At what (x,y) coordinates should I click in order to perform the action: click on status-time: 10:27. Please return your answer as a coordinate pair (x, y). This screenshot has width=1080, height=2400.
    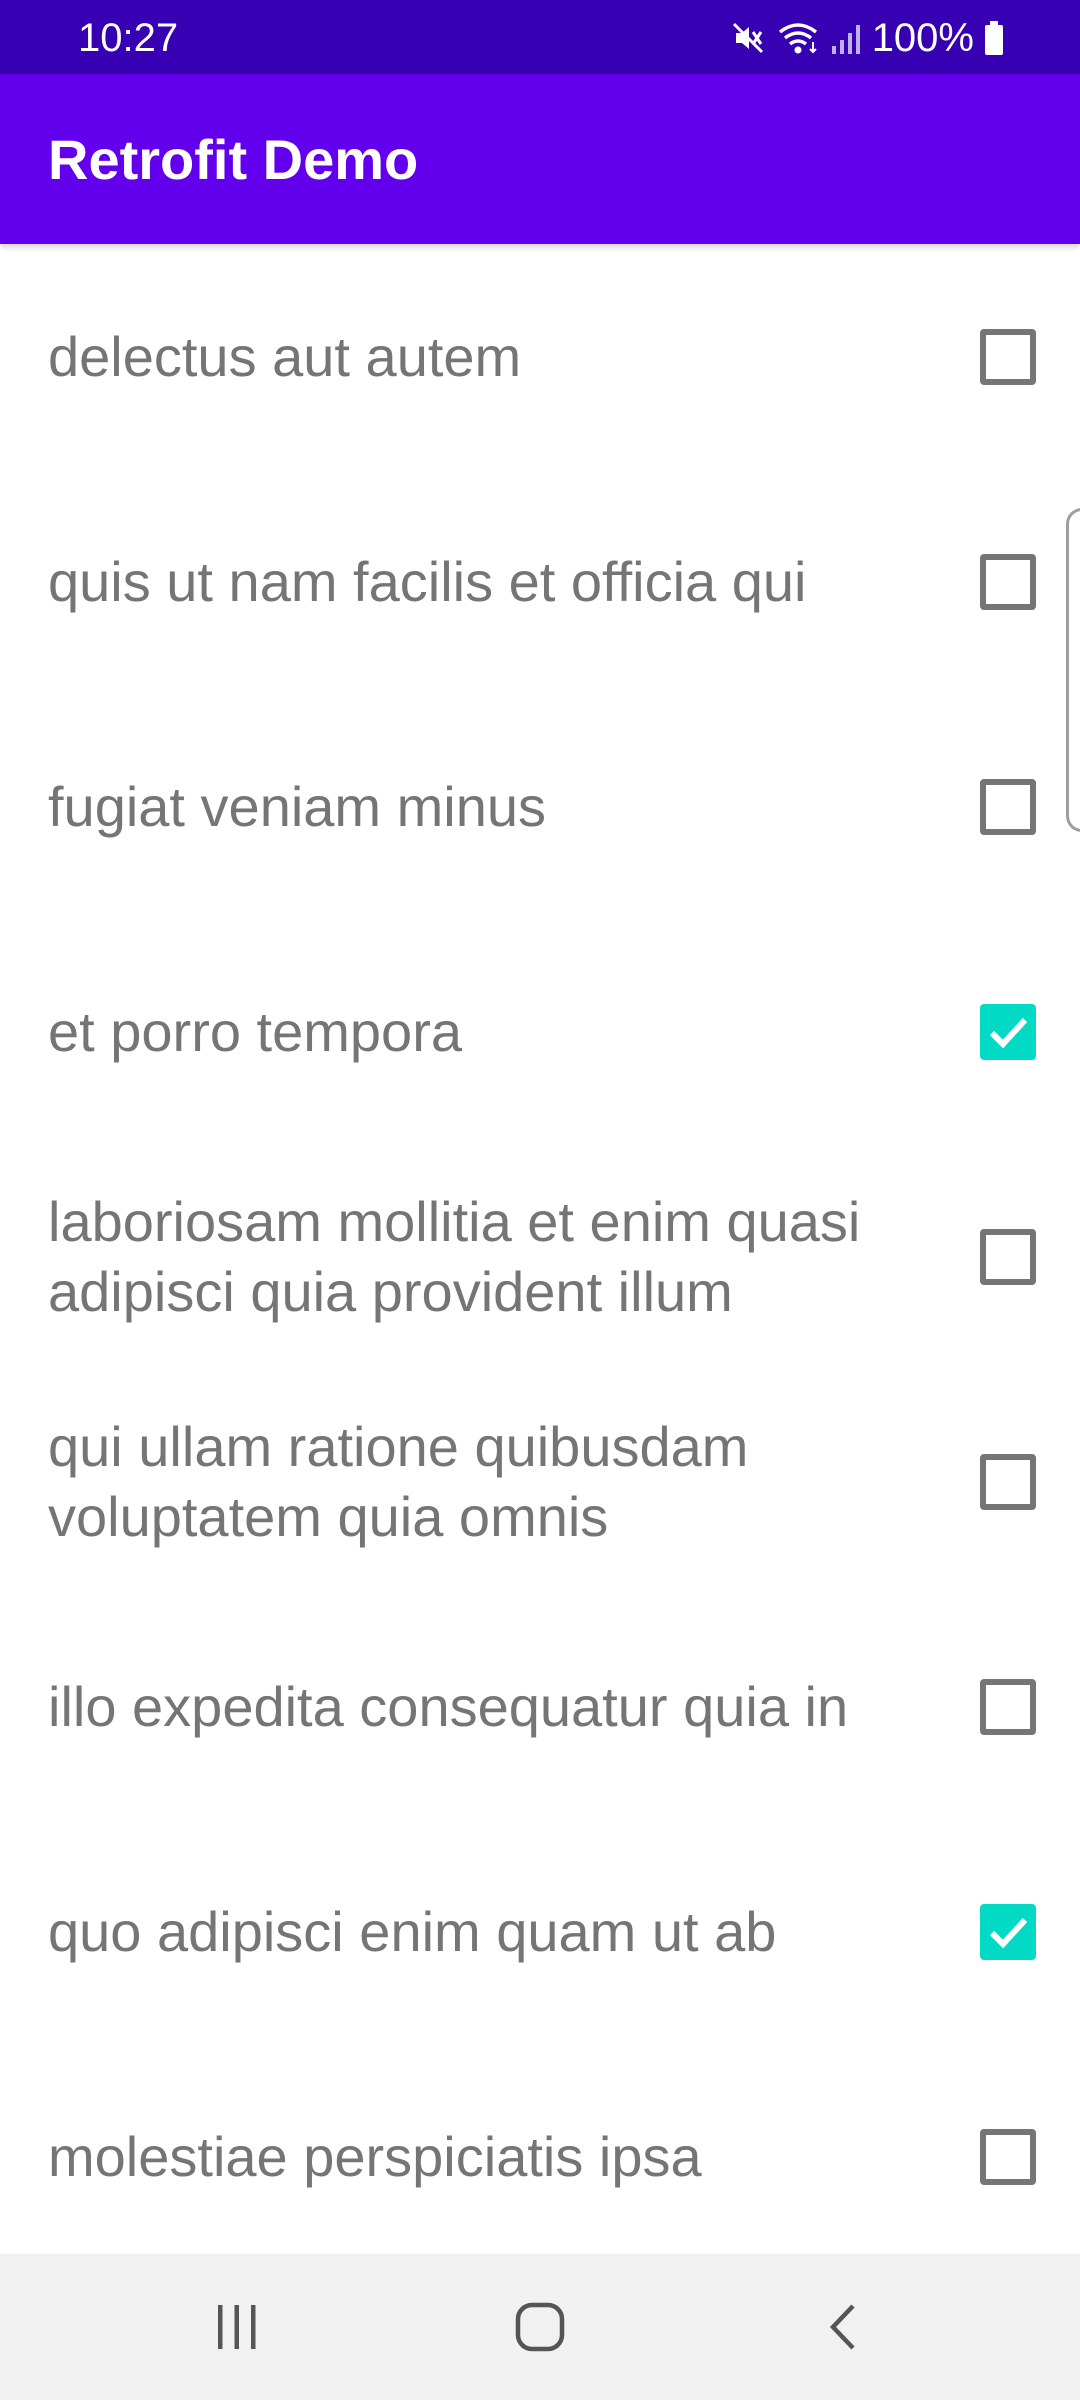
    Looking at the image, I should click on (128, 38).